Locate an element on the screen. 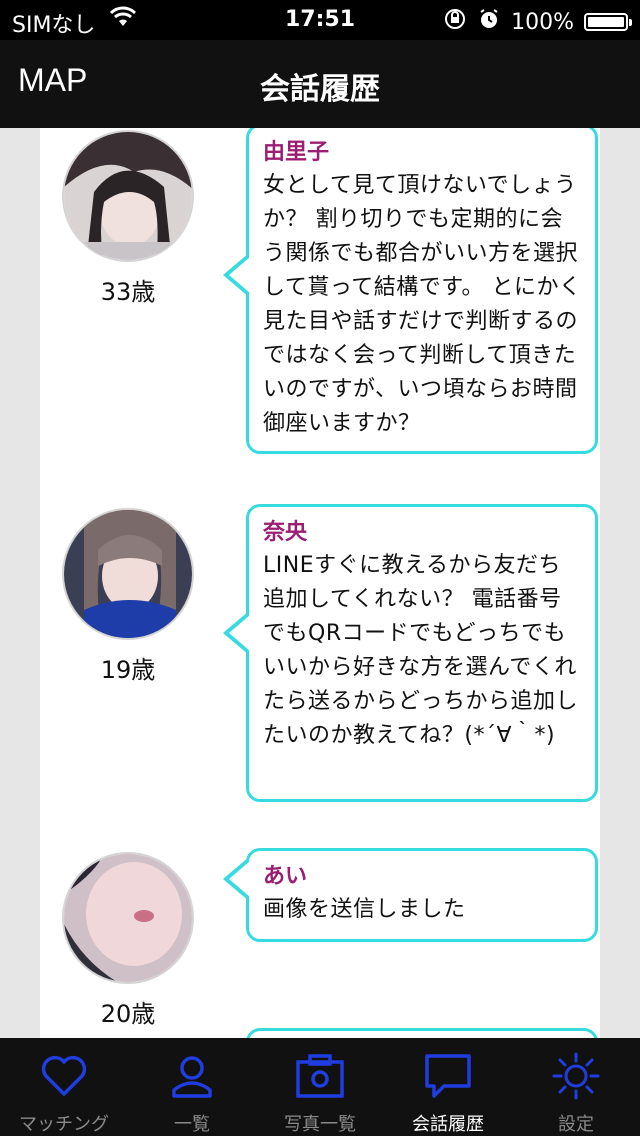  sender-name: 奈央 is located at coordinates (285, 532).